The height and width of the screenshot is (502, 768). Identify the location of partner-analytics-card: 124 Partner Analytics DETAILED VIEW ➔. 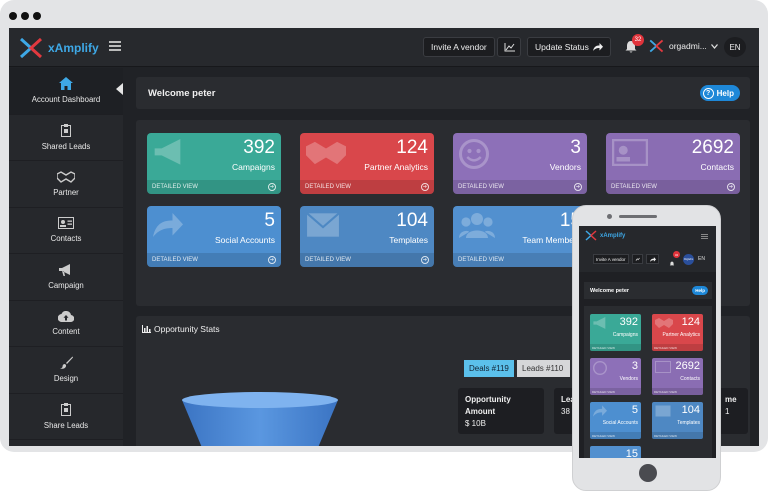
(367, 163).